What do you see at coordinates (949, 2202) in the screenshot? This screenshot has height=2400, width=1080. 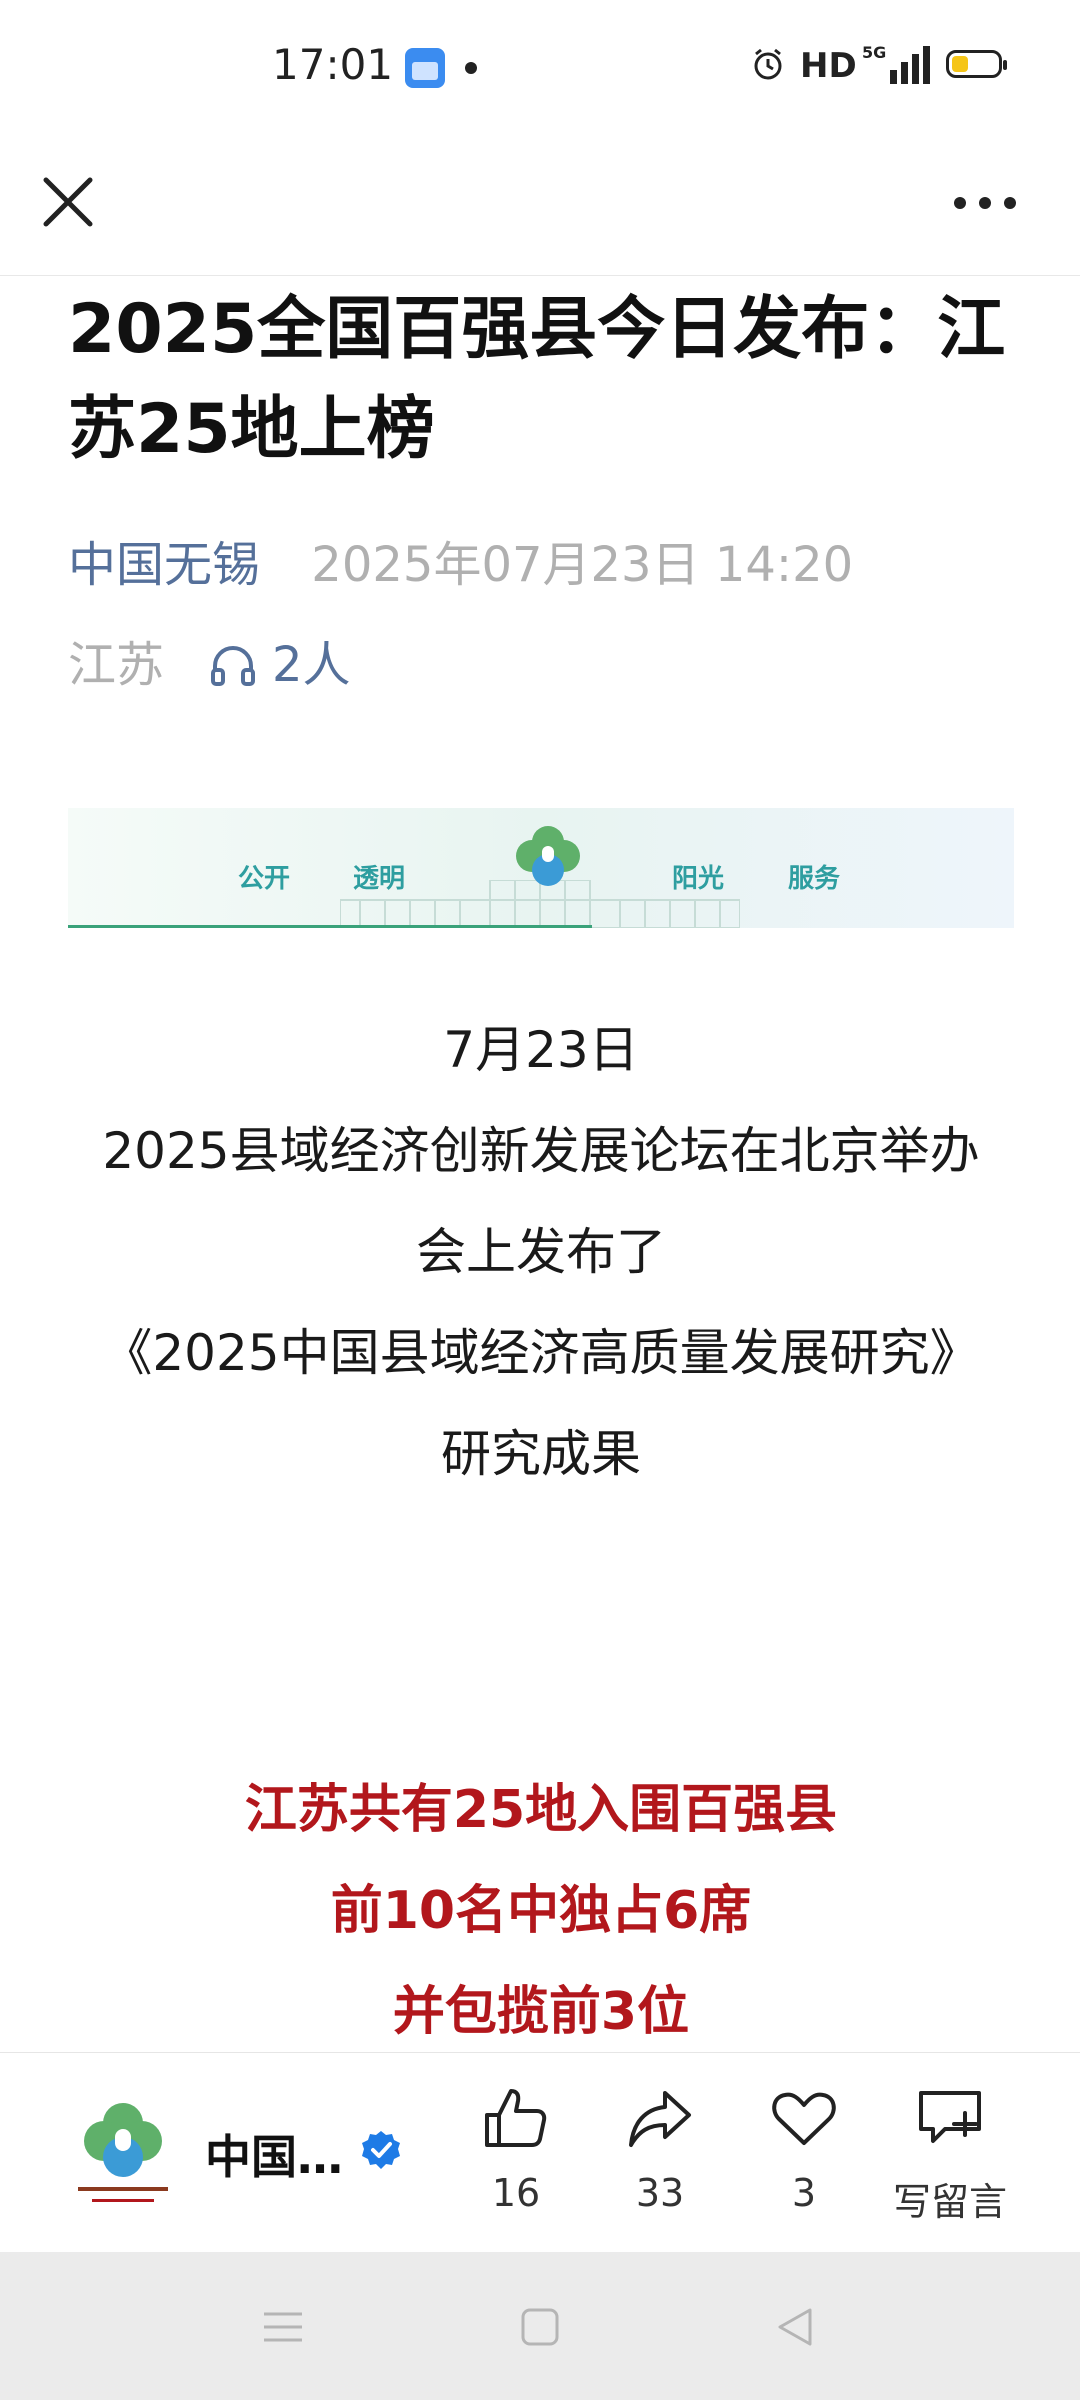 I see `write-comment-label: 写留言` at bounding box center [949, 2202].